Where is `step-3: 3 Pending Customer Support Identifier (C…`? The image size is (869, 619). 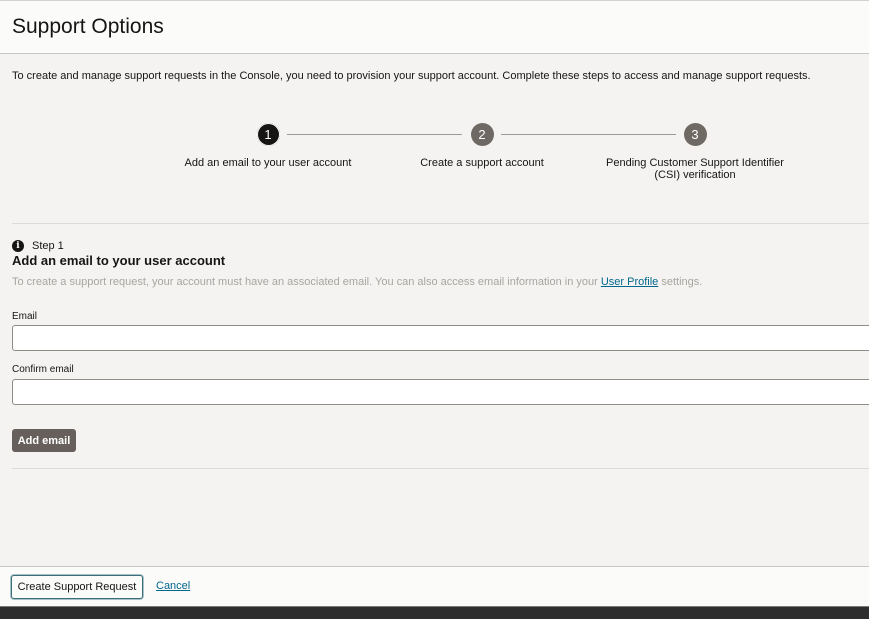
step-3: 3 Pending Customer Support Identifier (C… is located at coordinates (695, 152).